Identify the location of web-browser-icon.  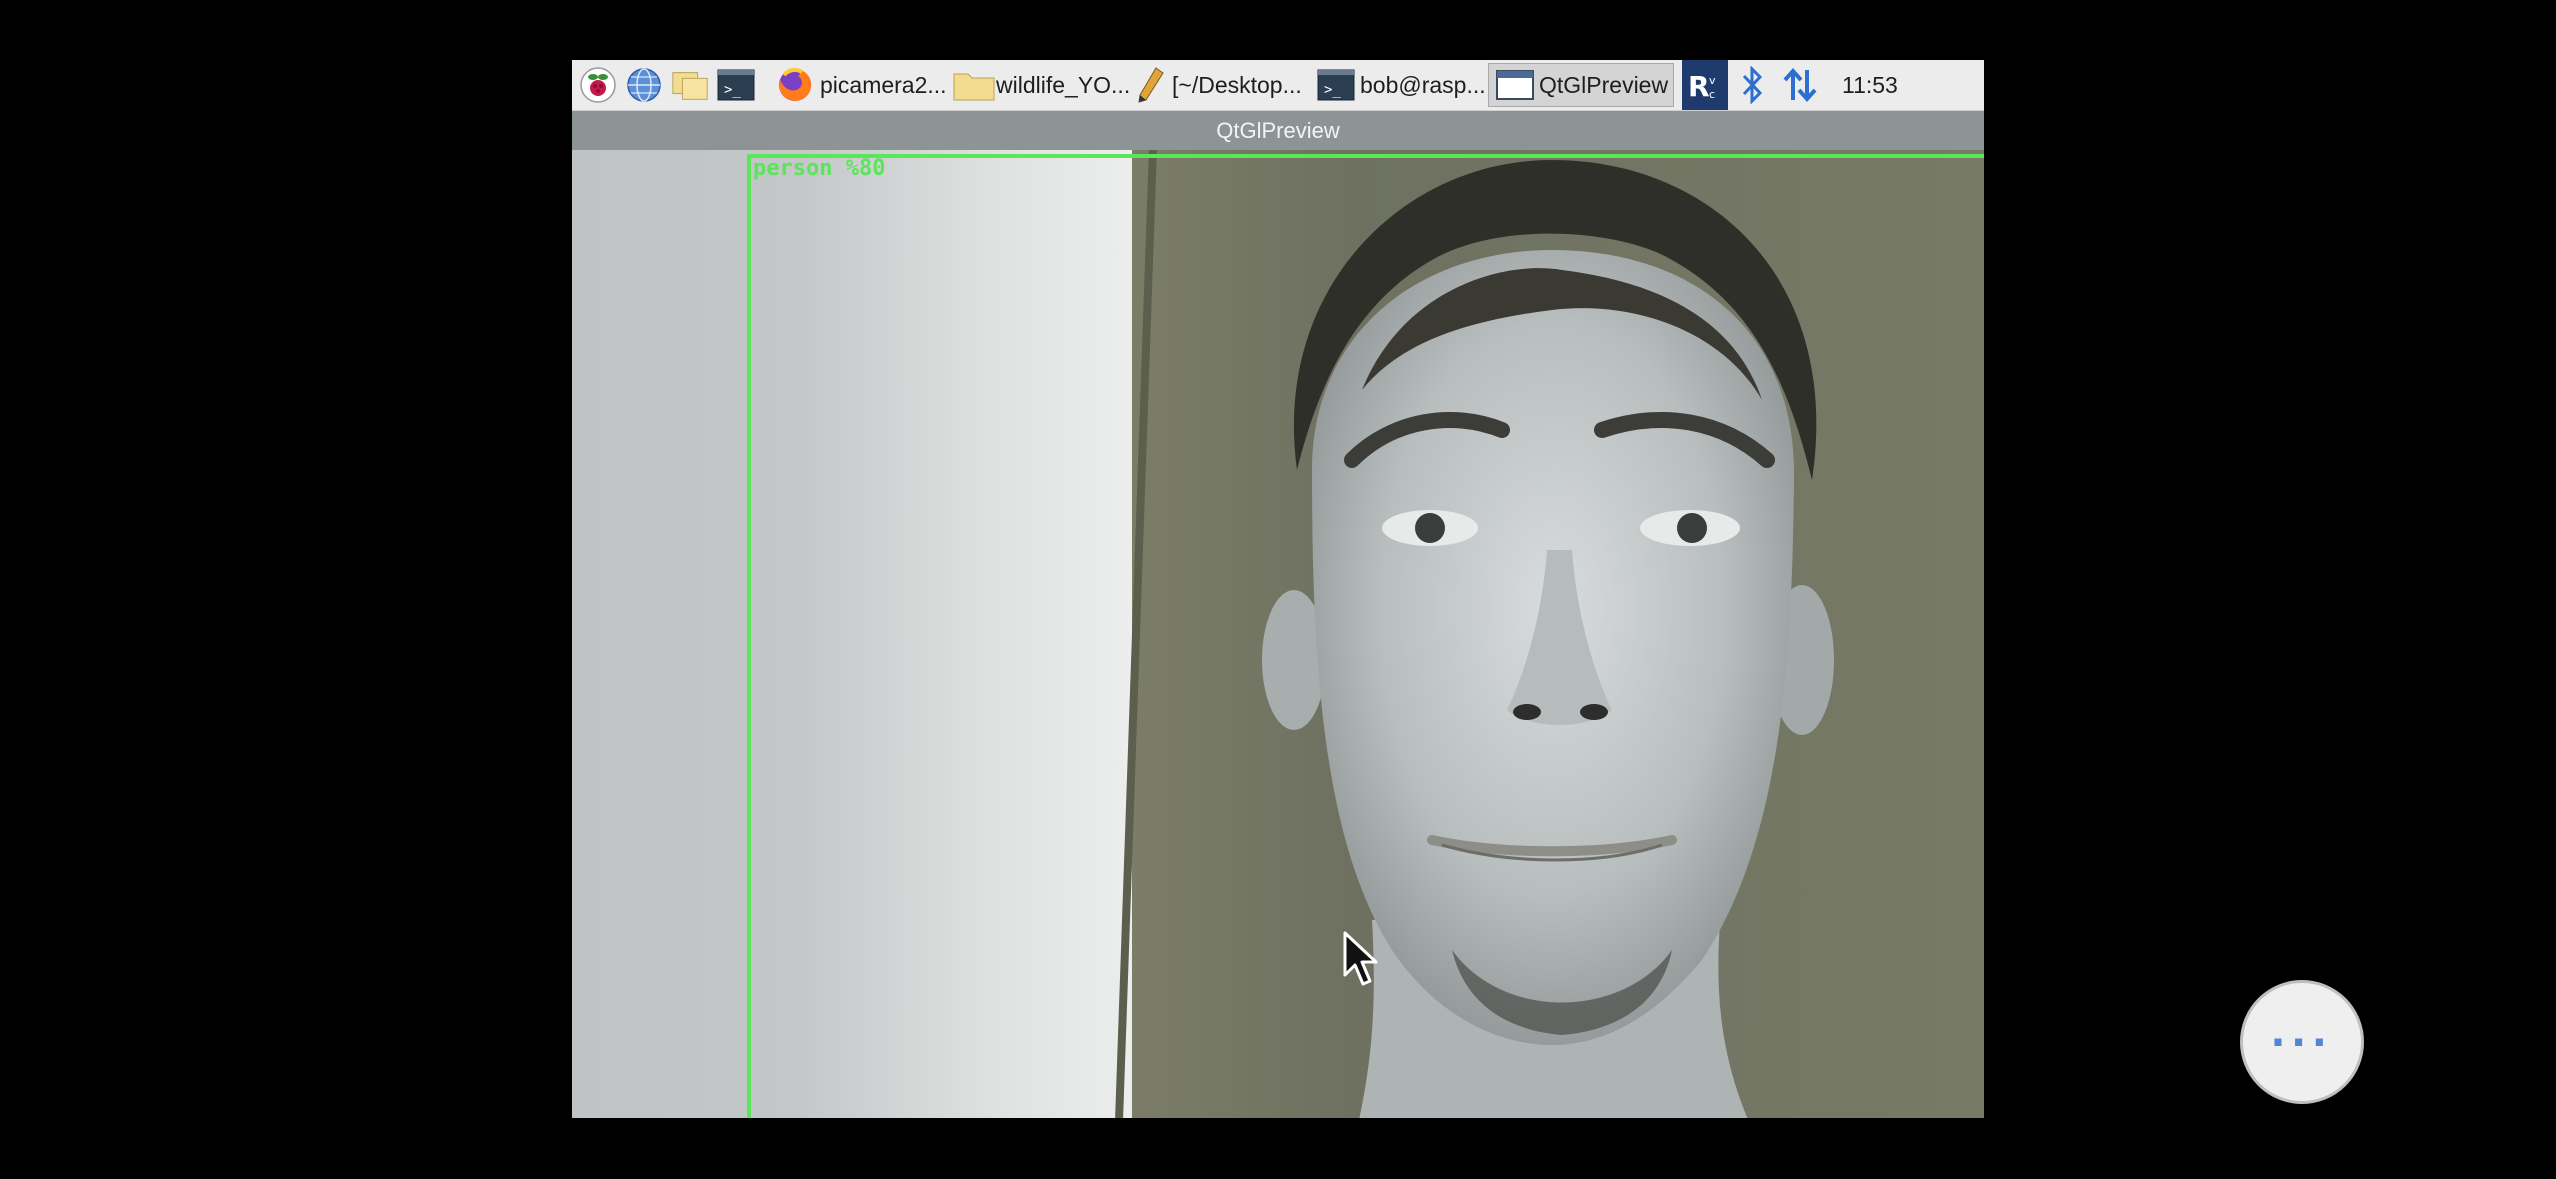
(644, 85).